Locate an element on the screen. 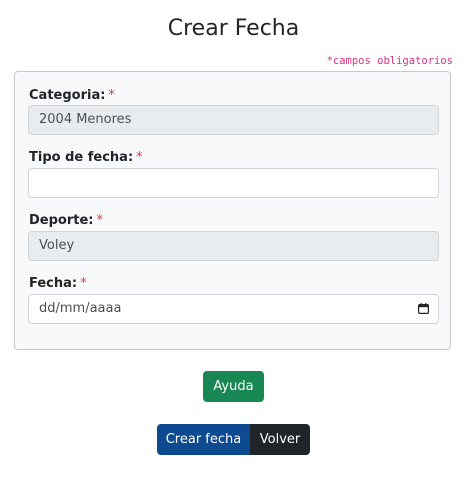 The height and width of the screenshot is (478, 475). help-button: Ayuda is located at coordinates (233, 386).